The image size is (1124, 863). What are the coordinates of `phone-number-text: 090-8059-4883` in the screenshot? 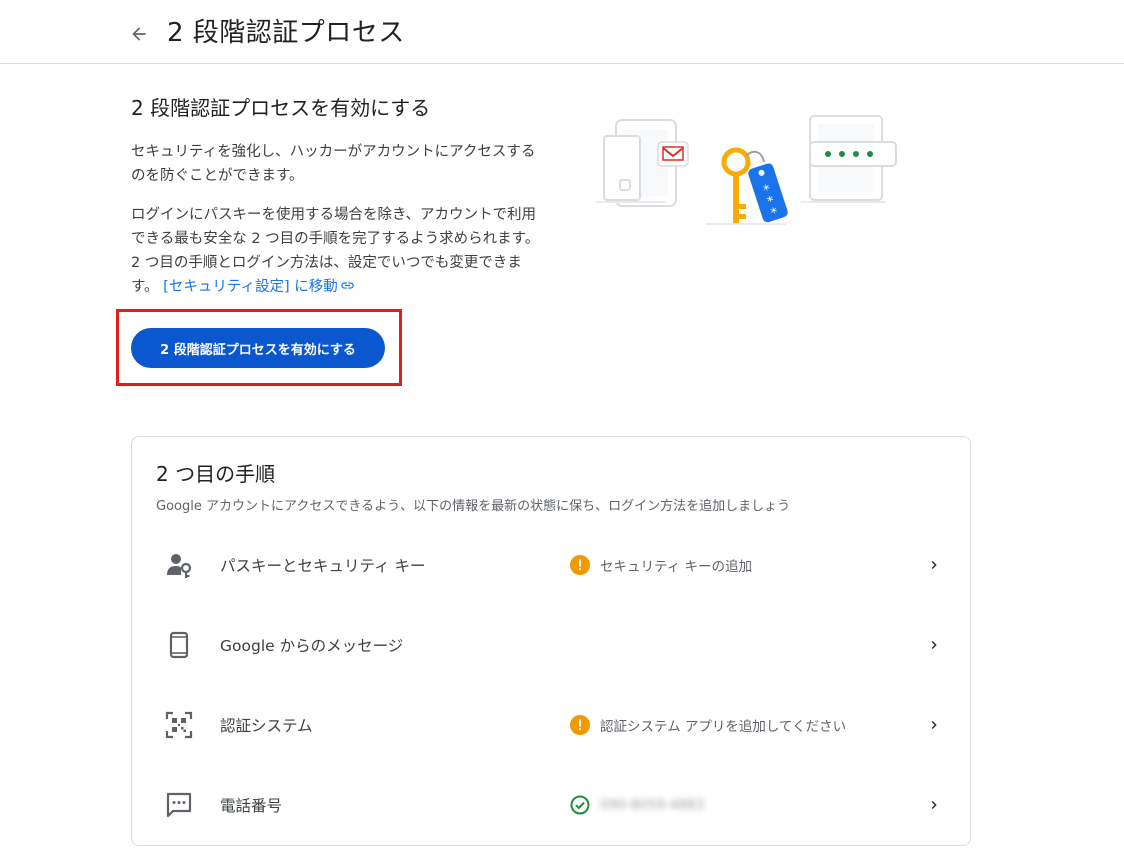 It's located at (652, 805).